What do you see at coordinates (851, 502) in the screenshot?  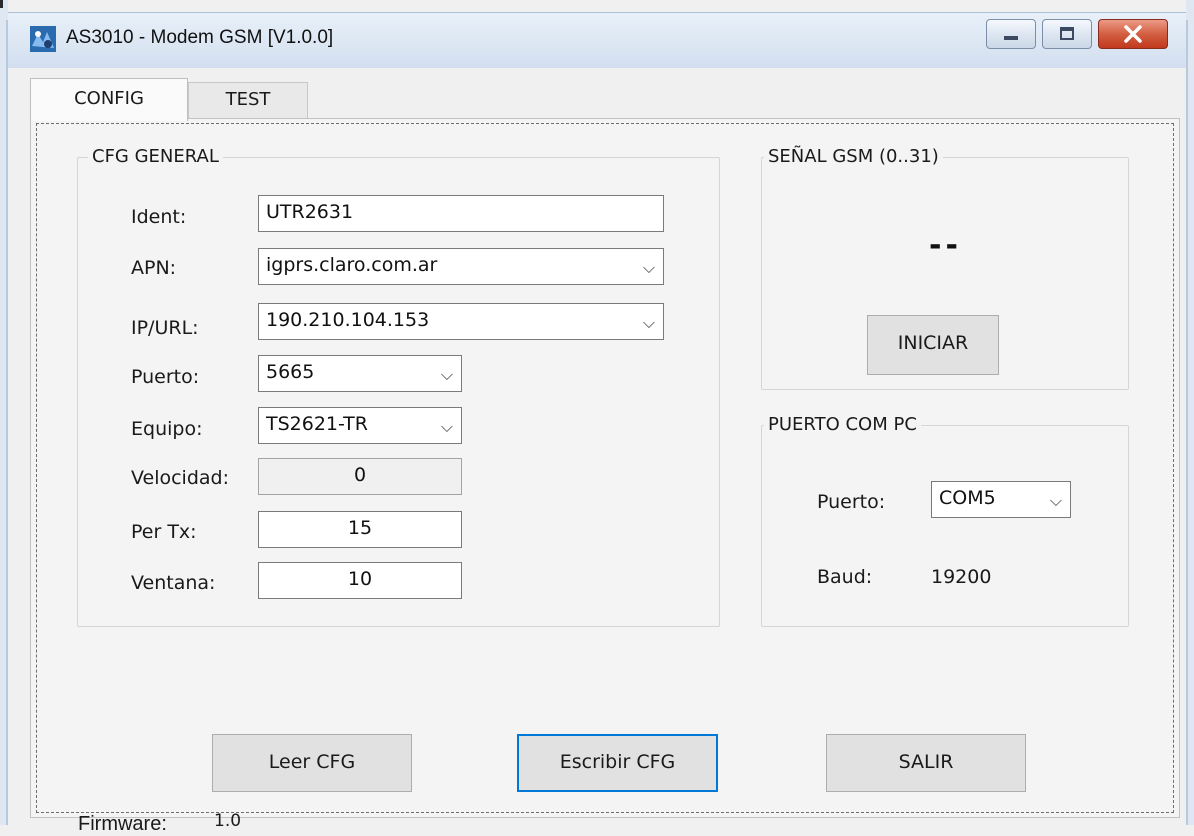 I see `com-port-label: Puerto:` at bounding box center [851, 502].